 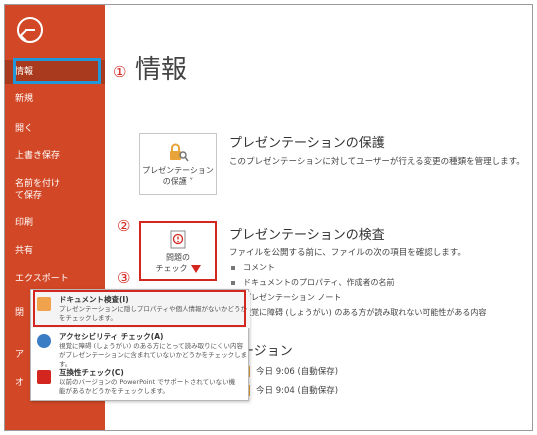 What do you see at coordinates (179, 152) in the screenshot?
I see `lock-key-icon` at bounding box center [179, 152].